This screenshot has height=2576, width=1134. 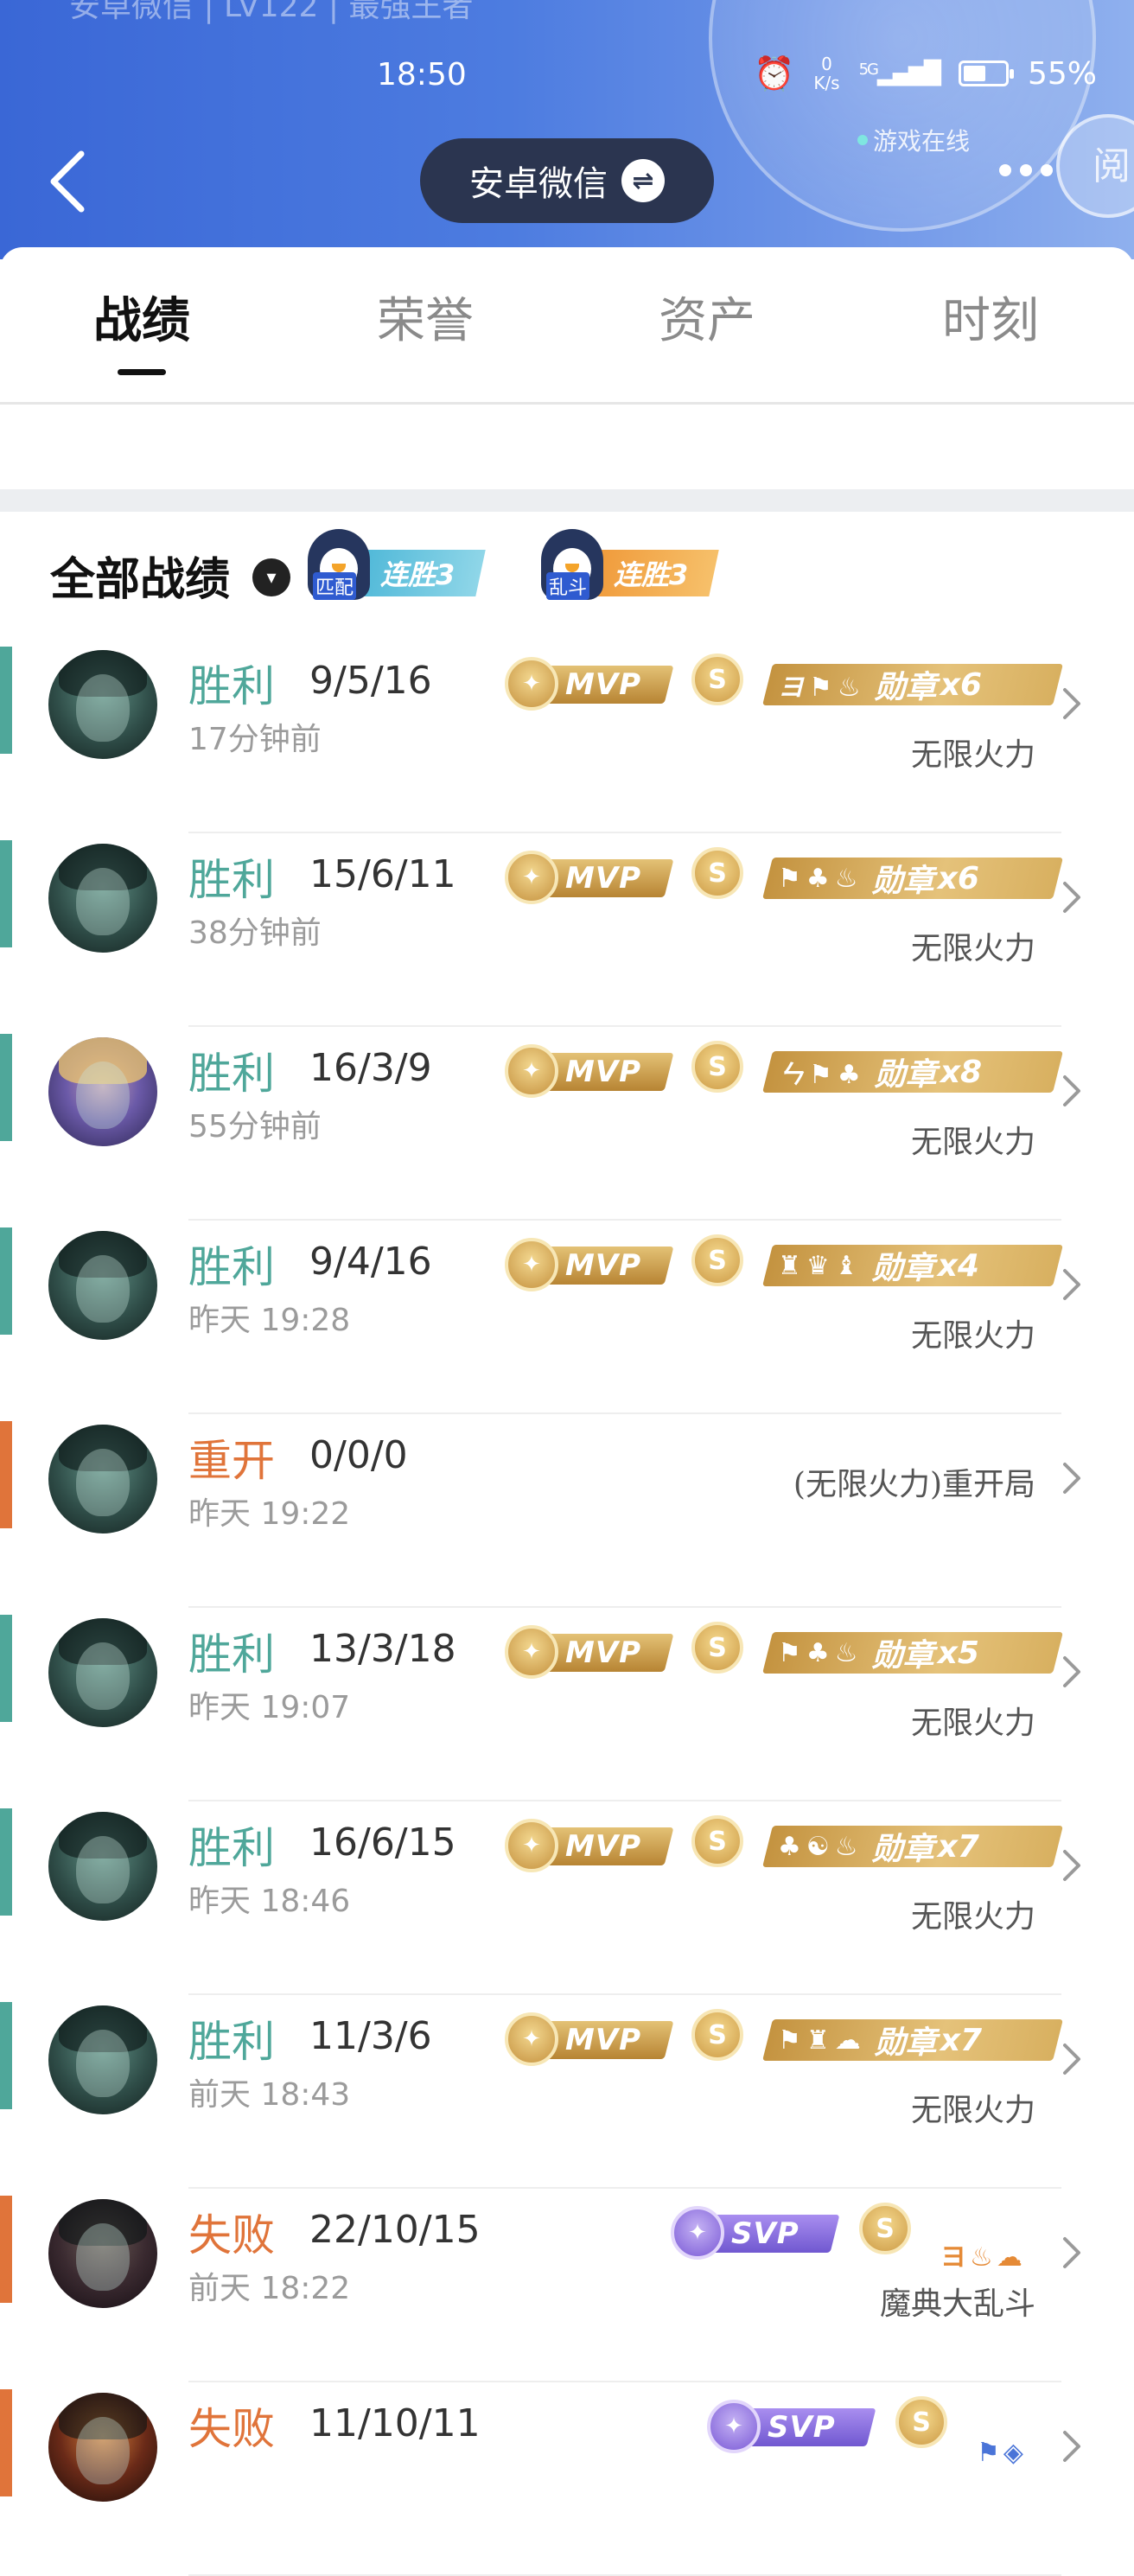 I want to click on match-row: 失败 22/10/15 前天 18:22 ✦ SVP S ヨ♨☁ 魔典大乱斗, so click(x=567, y=2285).